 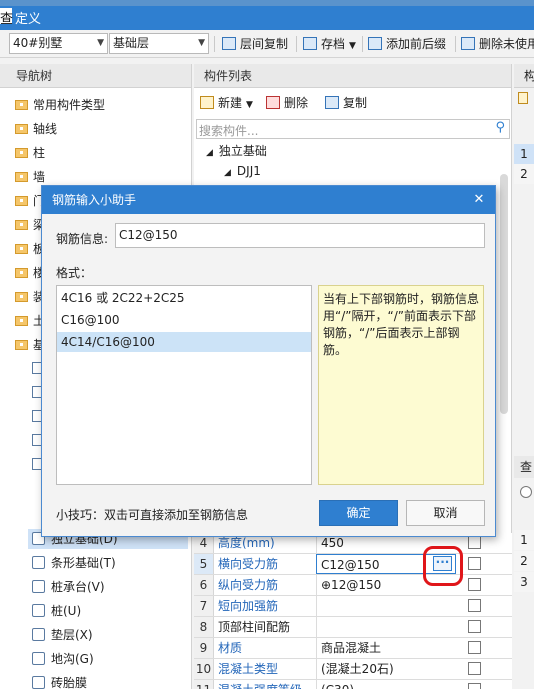 I want to click on brick-mold-icon, so click(x=38, y=682).